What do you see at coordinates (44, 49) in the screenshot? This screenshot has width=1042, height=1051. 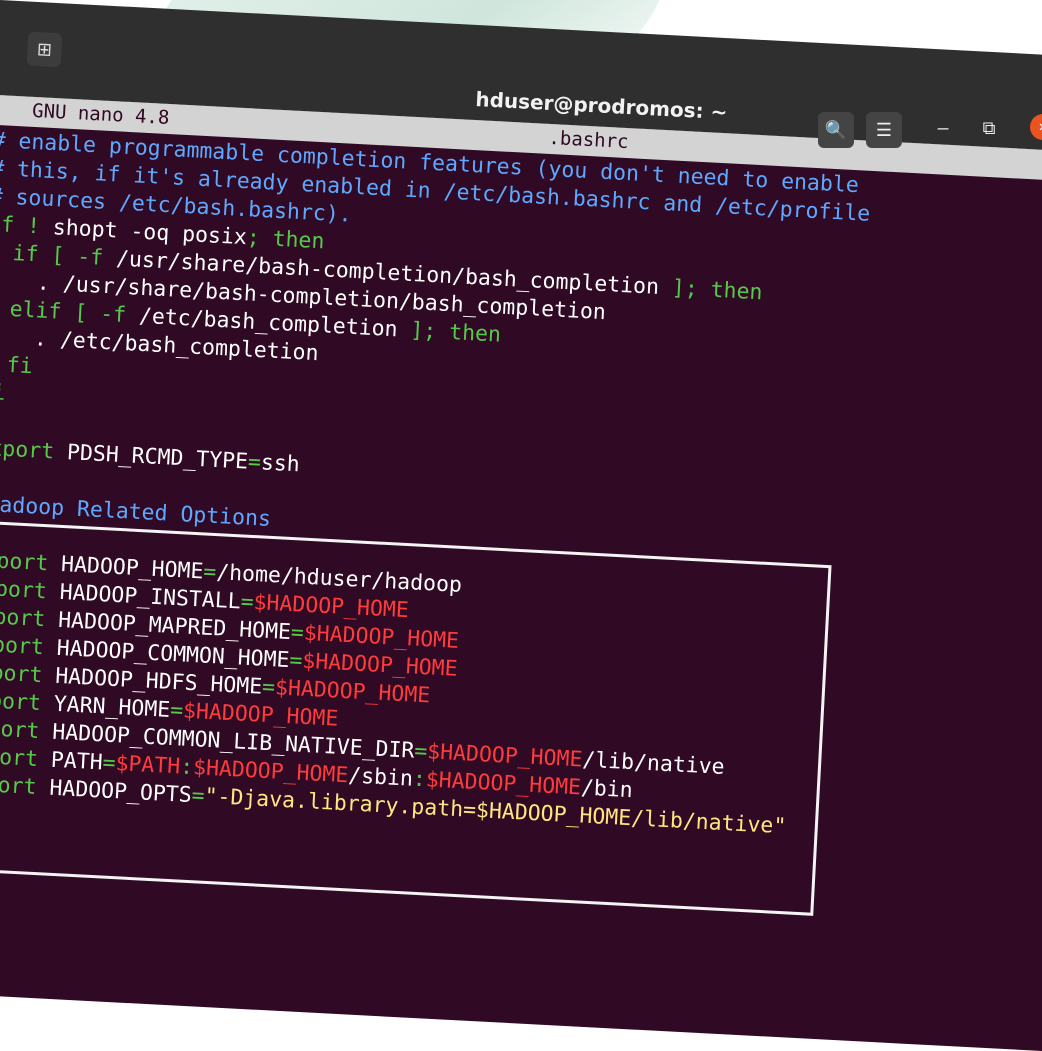 I see `new-tab-icon: ⊞` at bounding box center [44, 49].